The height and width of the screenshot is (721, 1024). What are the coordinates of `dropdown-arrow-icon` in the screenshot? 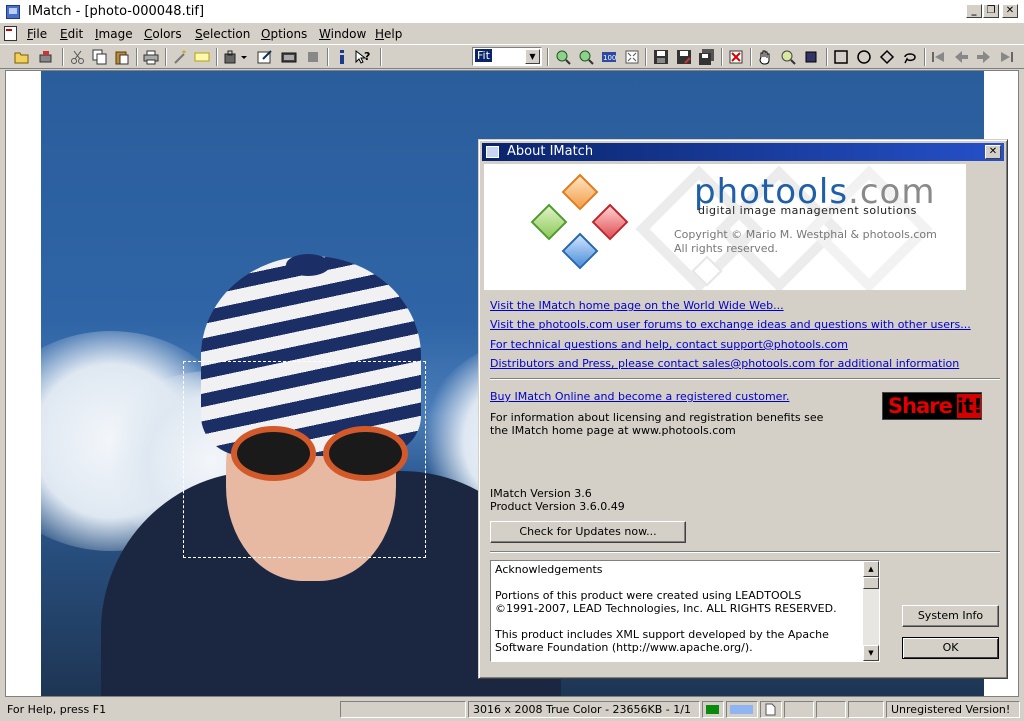 It's located at (247, 57).